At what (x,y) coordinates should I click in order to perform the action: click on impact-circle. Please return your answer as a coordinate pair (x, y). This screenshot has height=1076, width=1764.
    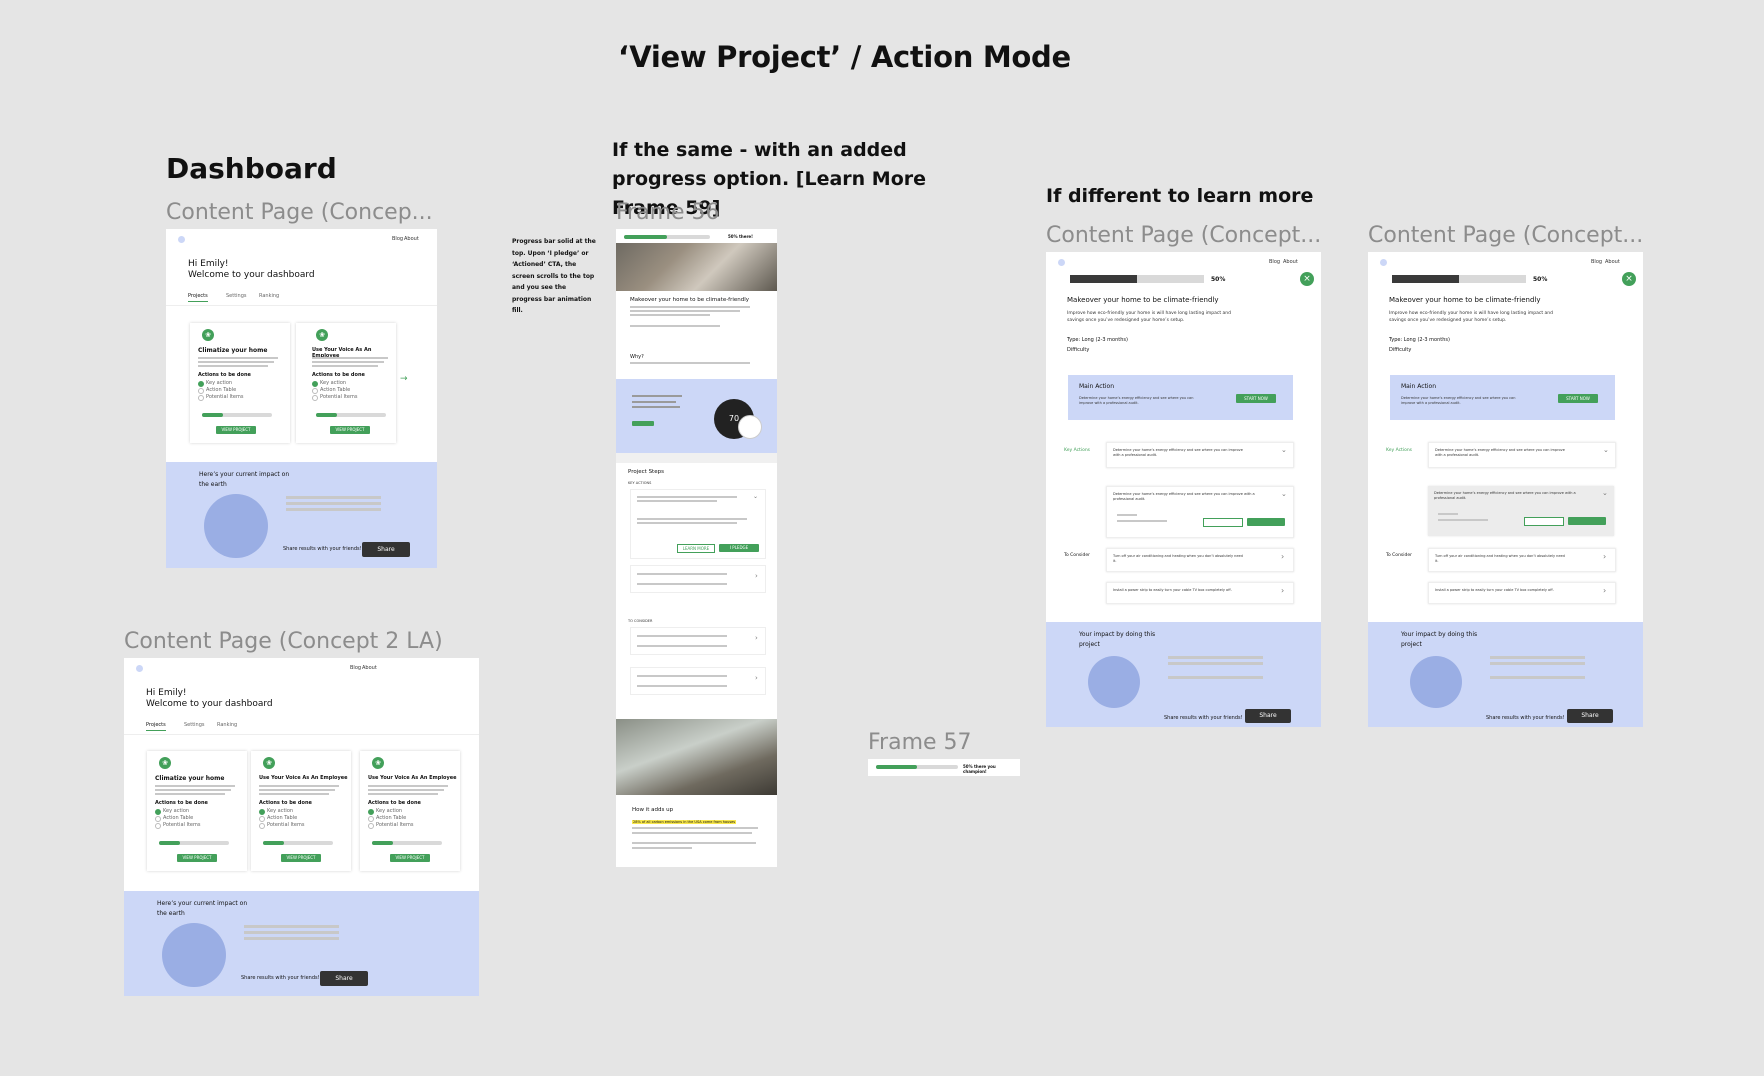
    Looking at the image, I should click on (236, 526).